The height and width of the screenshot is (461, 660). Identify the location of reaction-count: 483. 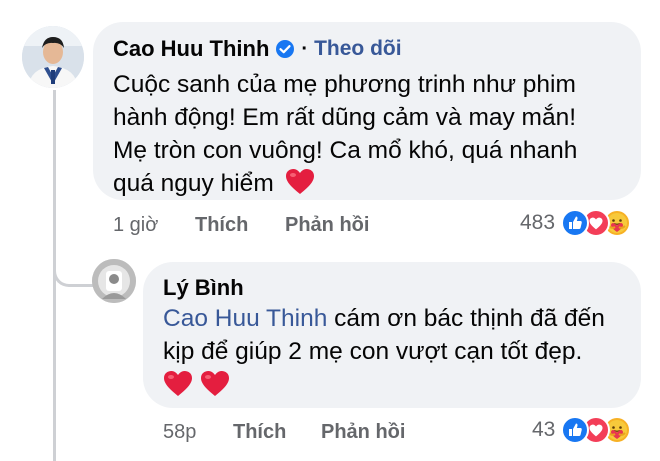
(538, 222).